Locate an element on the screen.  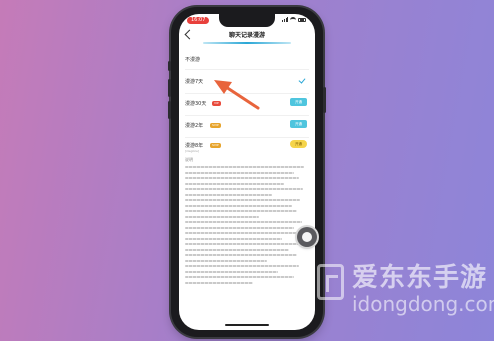
mute-switch is located at coordinates (169, 66).